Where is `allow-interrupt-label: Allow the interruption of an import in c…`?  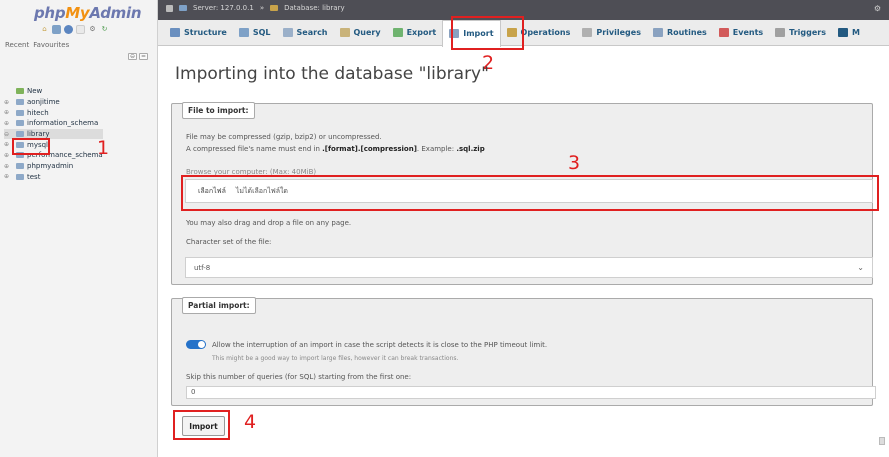 allow-interrupt-label: Allow the interruption of an import in c… is located at coordinates (379, 345).